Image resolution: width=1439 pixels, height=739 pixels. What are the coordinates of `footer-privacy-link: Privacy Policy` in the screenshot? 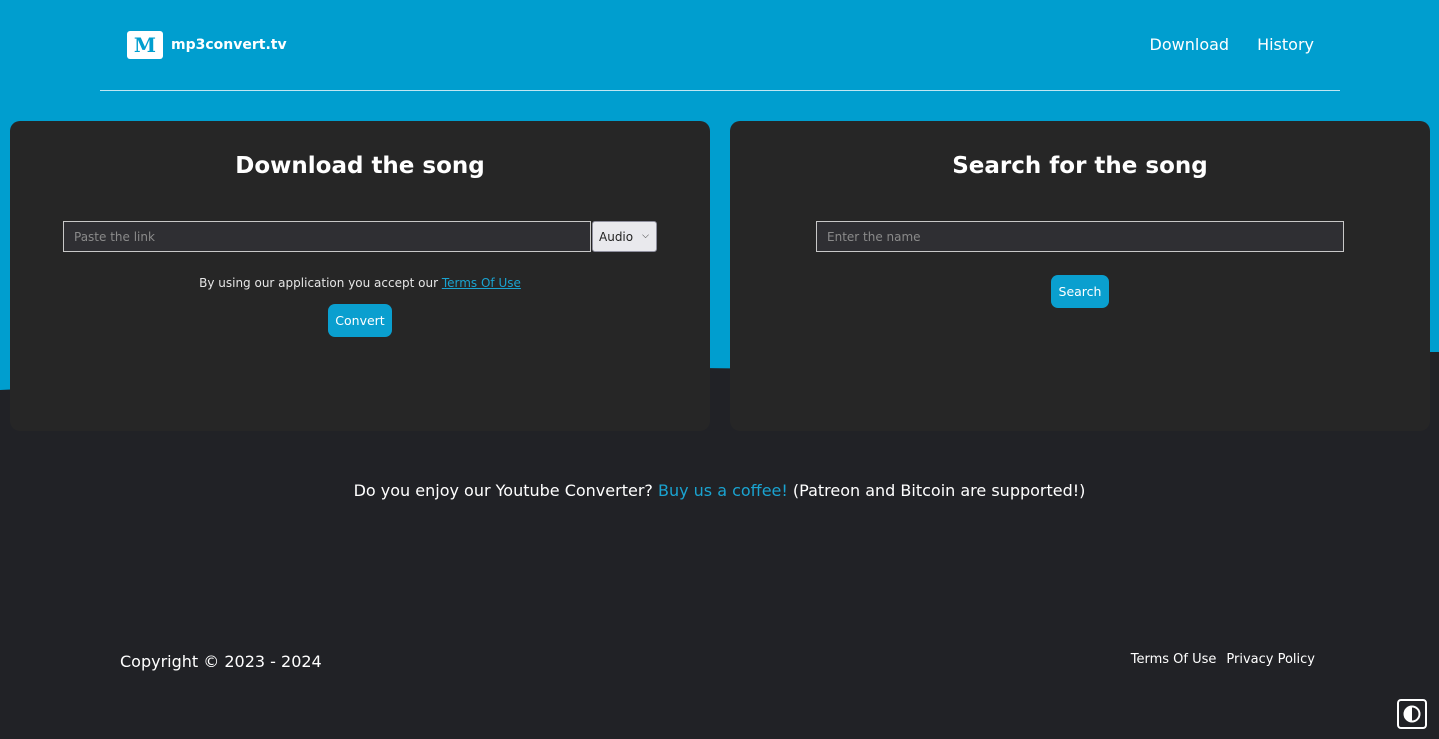 It's located at (1270, 659).